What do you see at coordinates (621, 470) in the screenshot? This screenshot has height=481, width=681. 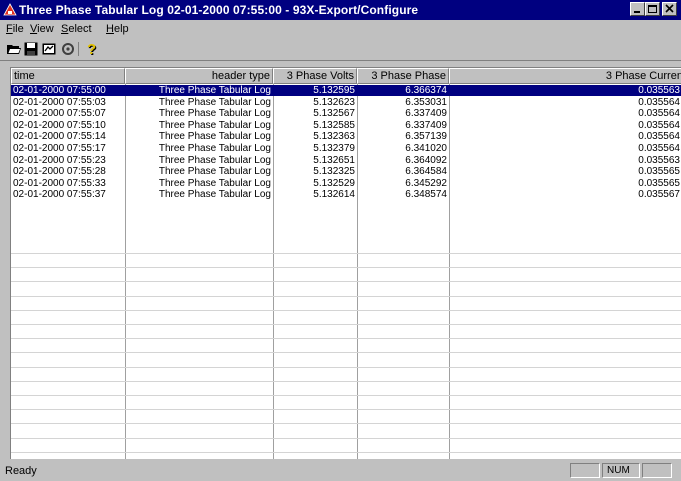 I see `status-pane-num: NUM` at bounding box center [621, 470].